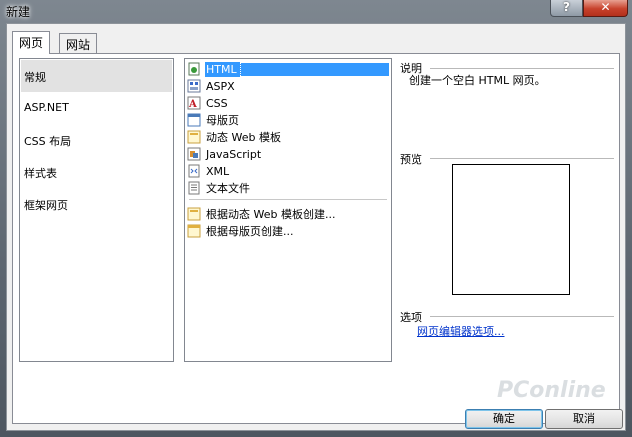 The image size is (632, 437). What do you see at coordinates (194, 171) in the screenshot?
I see `xml-file-icon` at bounding box center [194, 171].